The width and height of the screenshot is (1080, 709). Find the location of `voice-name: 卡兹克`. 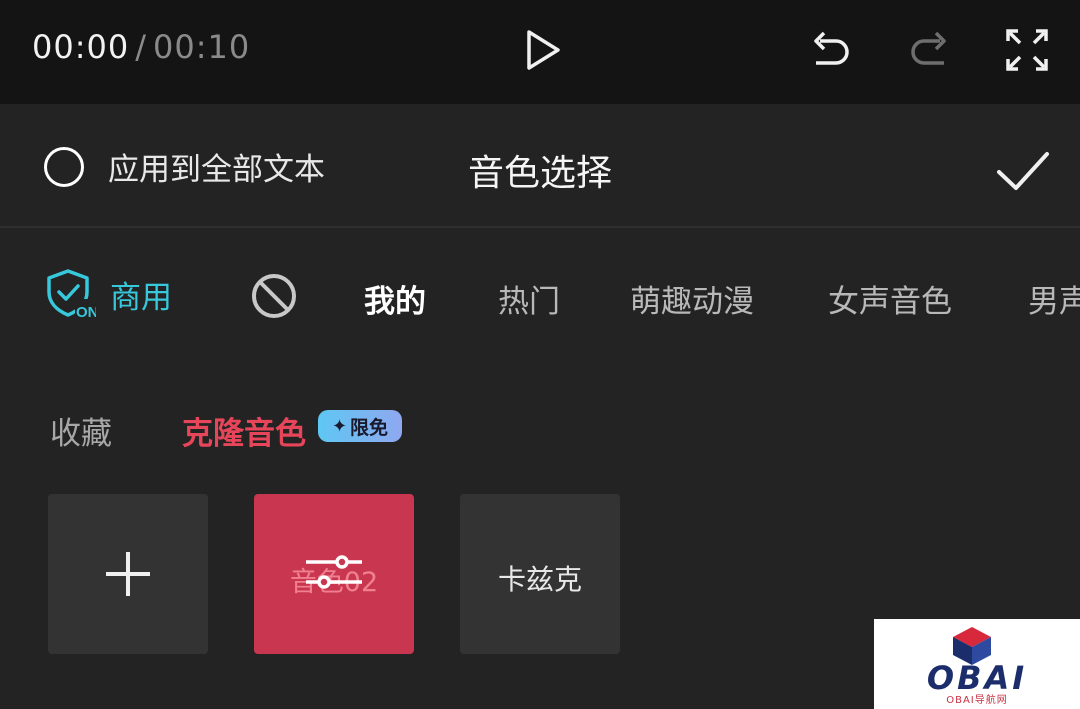

voice-name: 卡兹克 is located at coordinates (539, 579).